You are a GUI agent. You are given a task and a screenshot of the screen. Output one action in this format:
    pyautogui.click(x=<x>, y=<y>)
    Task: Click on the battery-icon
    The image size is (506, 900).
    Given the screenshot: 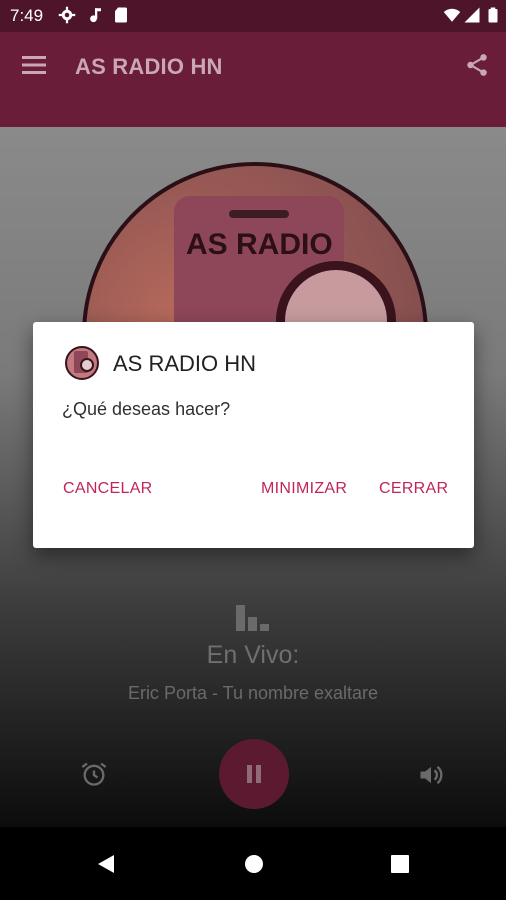 What is the action you would take?
    pyautogui.click(x=493, y=15)
    